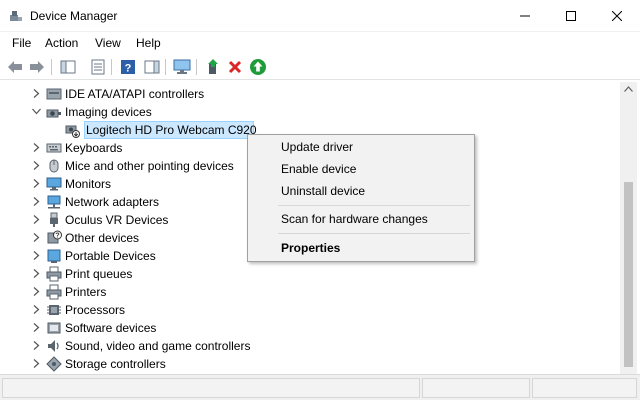 The width and height of the screenshot is (640, 400). Describe the element at coordinates (36, 111) in the screenshot. I see `collapse-chevron-icon` at that location.